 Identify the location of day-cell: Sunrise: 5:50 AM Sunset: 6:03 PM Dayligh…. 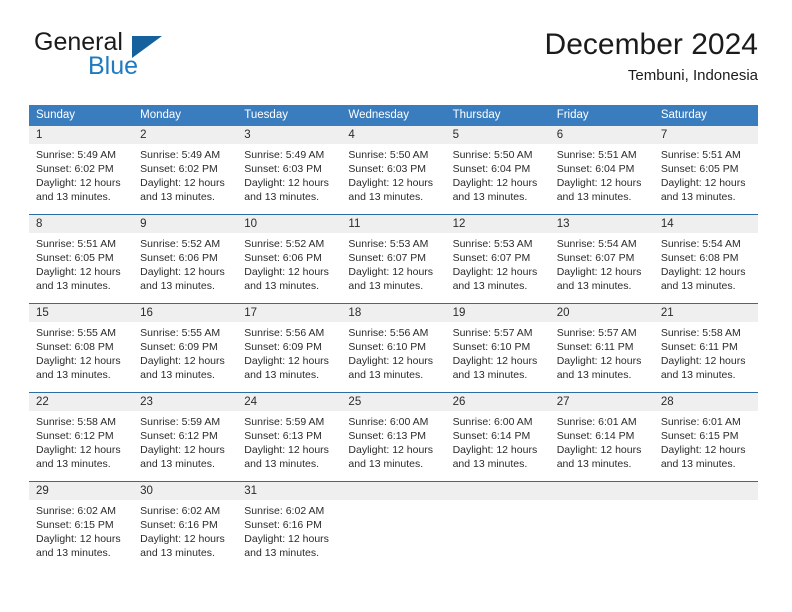
(393, 179).